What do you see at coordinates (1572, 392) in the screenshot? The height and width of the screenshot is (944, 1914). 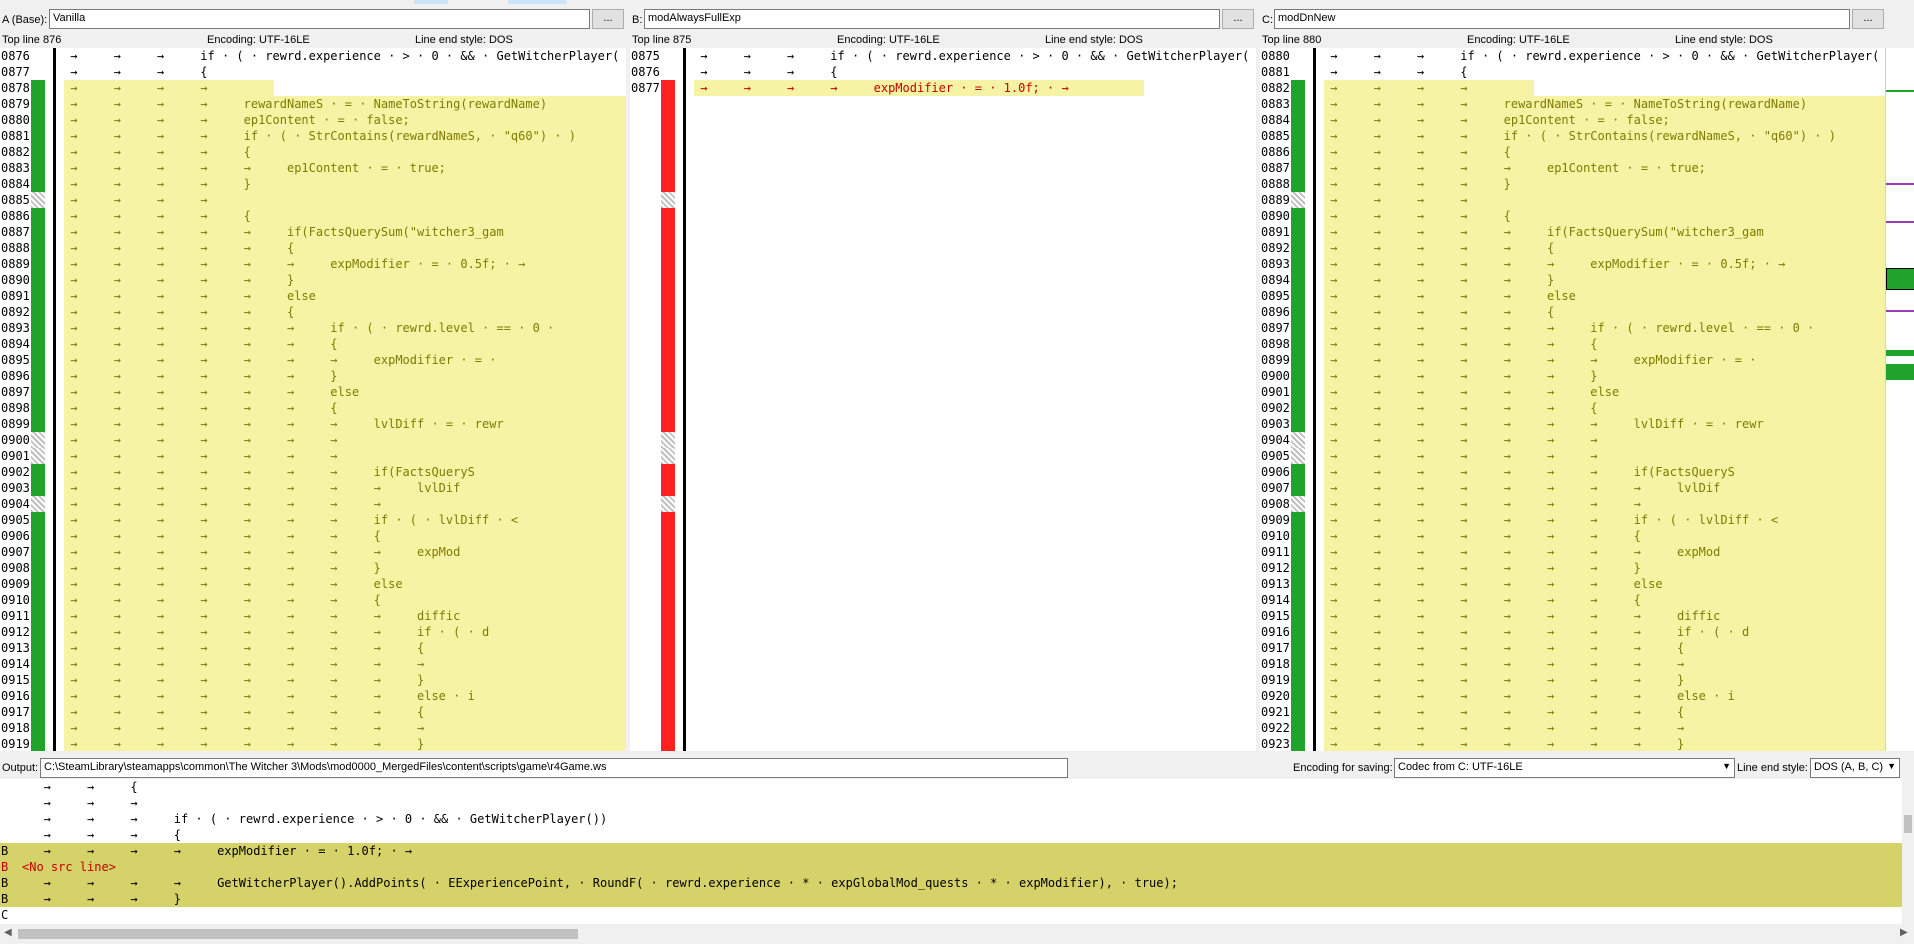 I see `code-line: 0901 → → → → → → else` at bounding box center [1572, 392].